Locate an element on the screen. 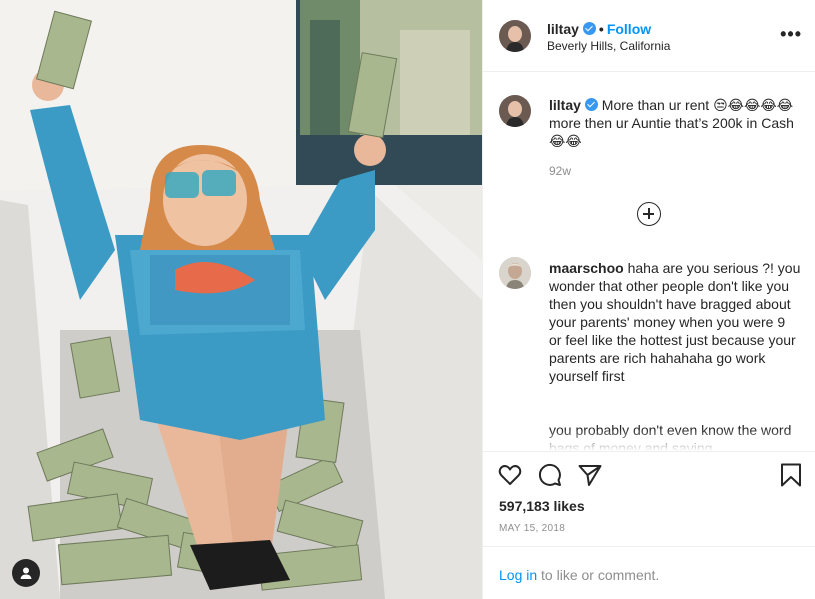 This screenshot has height=599, width=815. likes-count: 597,183 likes is located at coordinates (542, 506).